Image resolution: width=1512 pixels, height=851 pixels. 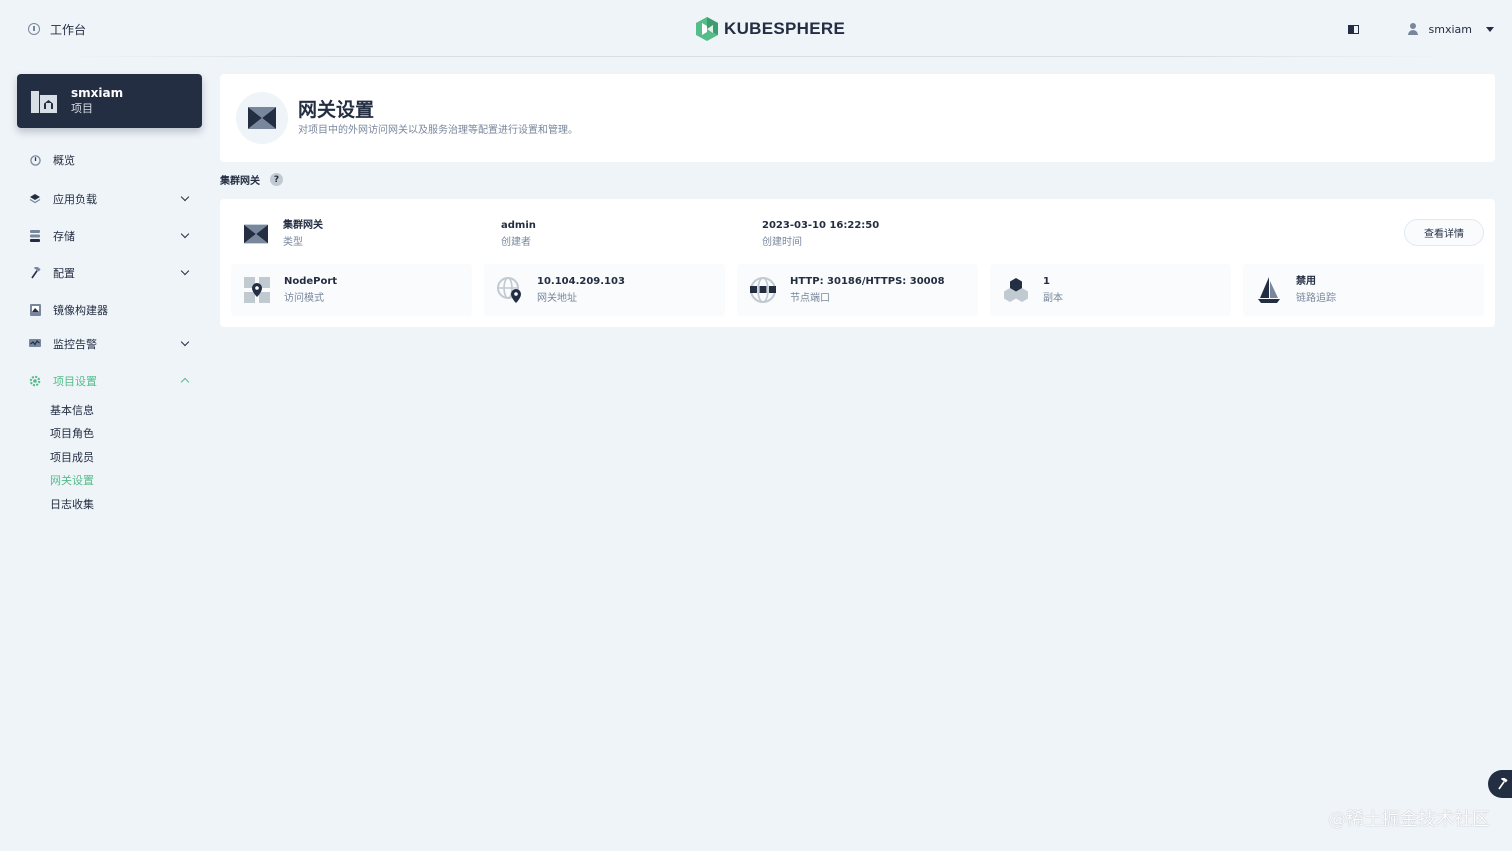 I want to click on project-selector: smxiam 项目, so click(x=109, y=101).